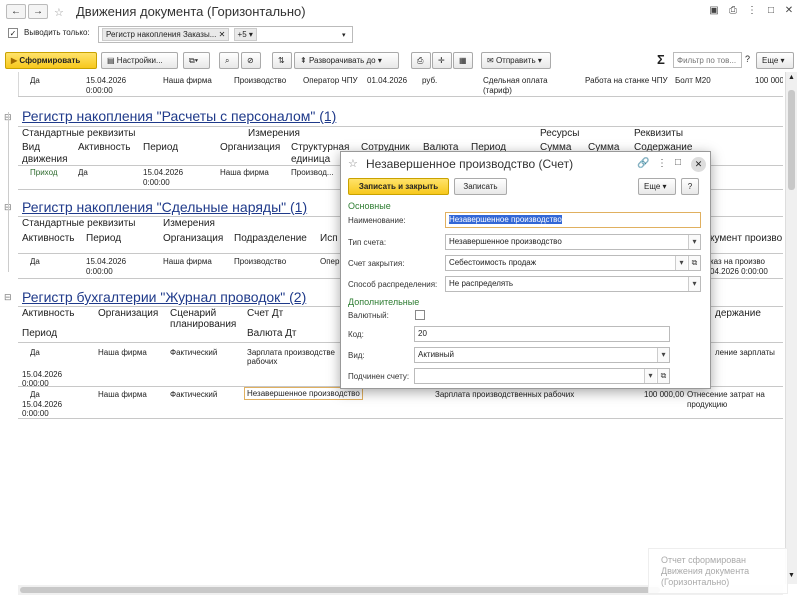  I want to click on help-button: ?, so click(690, 186).